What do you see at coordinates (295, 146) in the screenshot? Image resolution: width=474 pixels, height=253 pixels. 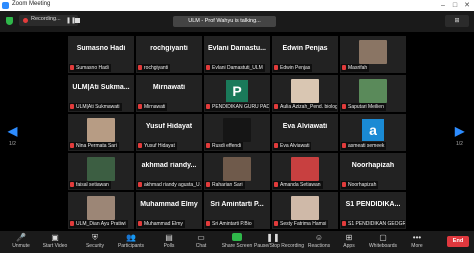 I see `participant-name-text: Eva Alviawati` at bounding box center [295, 146].